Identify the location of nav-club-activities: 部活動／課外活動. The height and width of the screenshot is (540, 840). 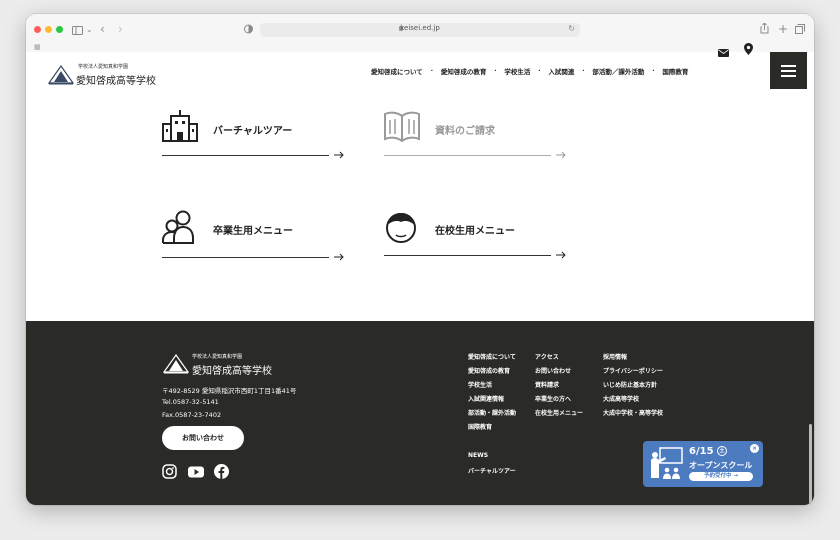
(618, 72).